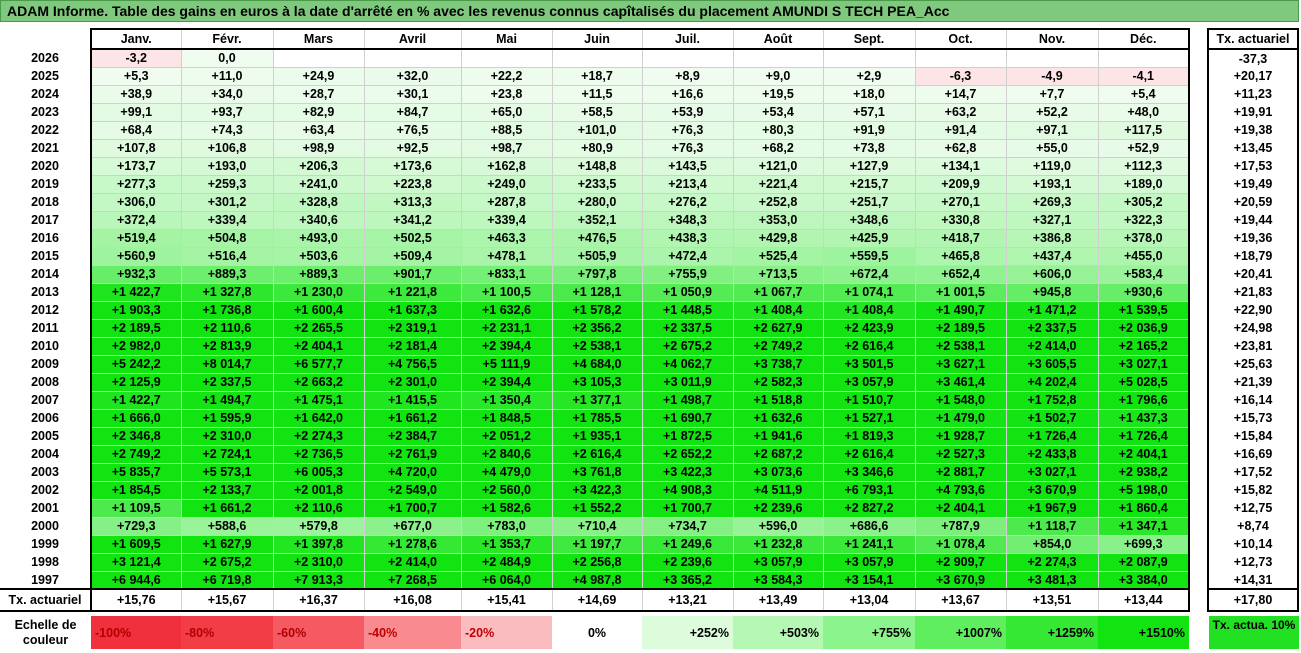  I want to click on gain-cell: +1 479,0, so click(960, 418).